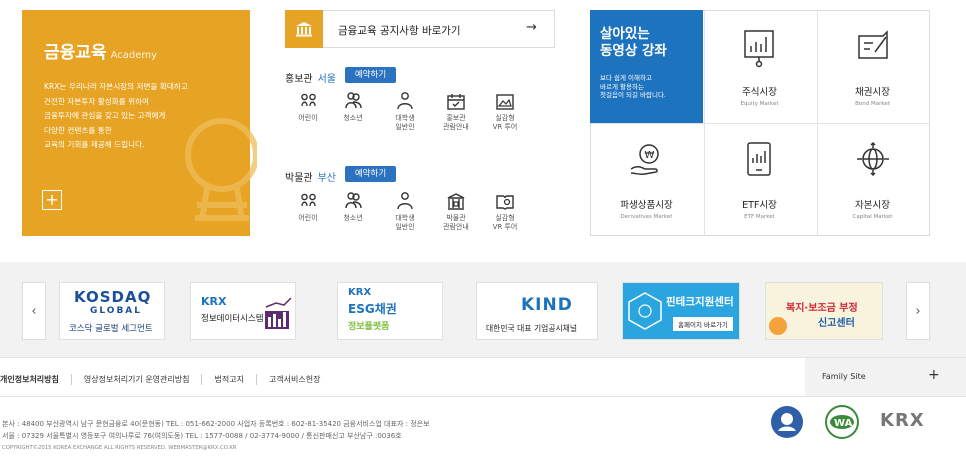 The image size is (966, 456). Describe the element at coordinates (872, 179) in the screenshot. I see `market-capital: 자본시장 Capital Market` at that location.